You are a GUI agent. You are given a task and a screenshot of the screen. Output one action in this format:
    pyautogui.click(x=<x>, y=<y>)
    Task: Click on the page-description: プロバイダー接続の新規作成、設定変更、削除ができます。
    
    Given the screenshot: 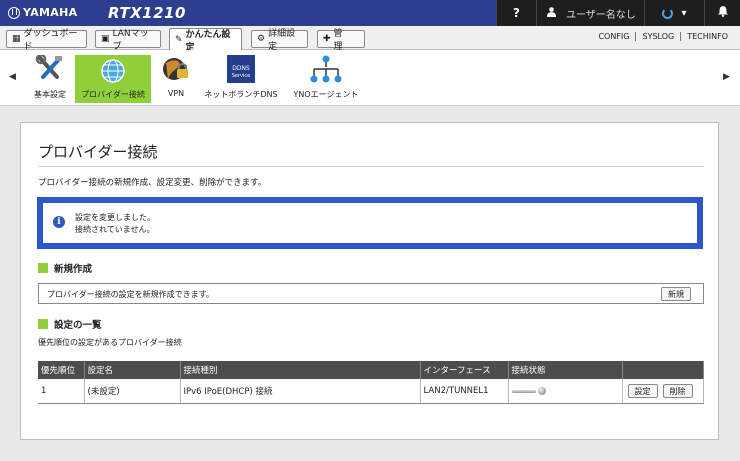 What is the action you would take?
    pyautogui.click(x=152, y=183)
    